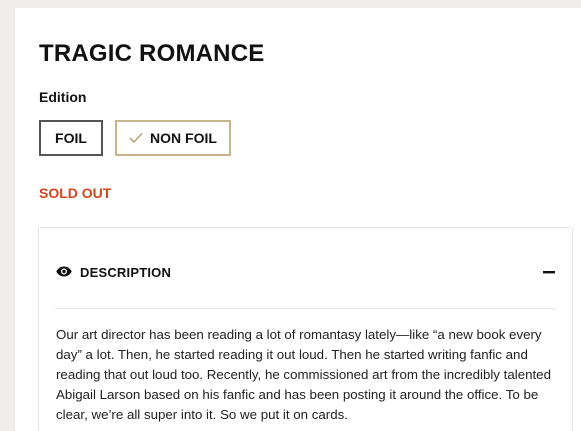 The width and height of the screenshot is (581, 431). What do you see at coordinates (152, 53) in the screenshot?
I see `product-title: TRAGIC ROMANCE` at bounding box center [152, 53].